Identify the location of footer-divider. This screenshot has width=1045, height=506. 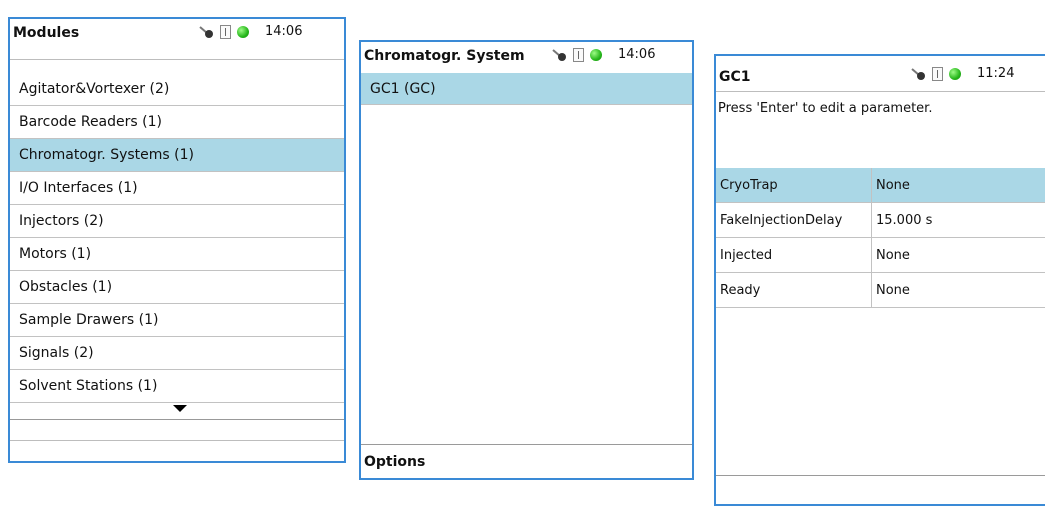
(880, 475).